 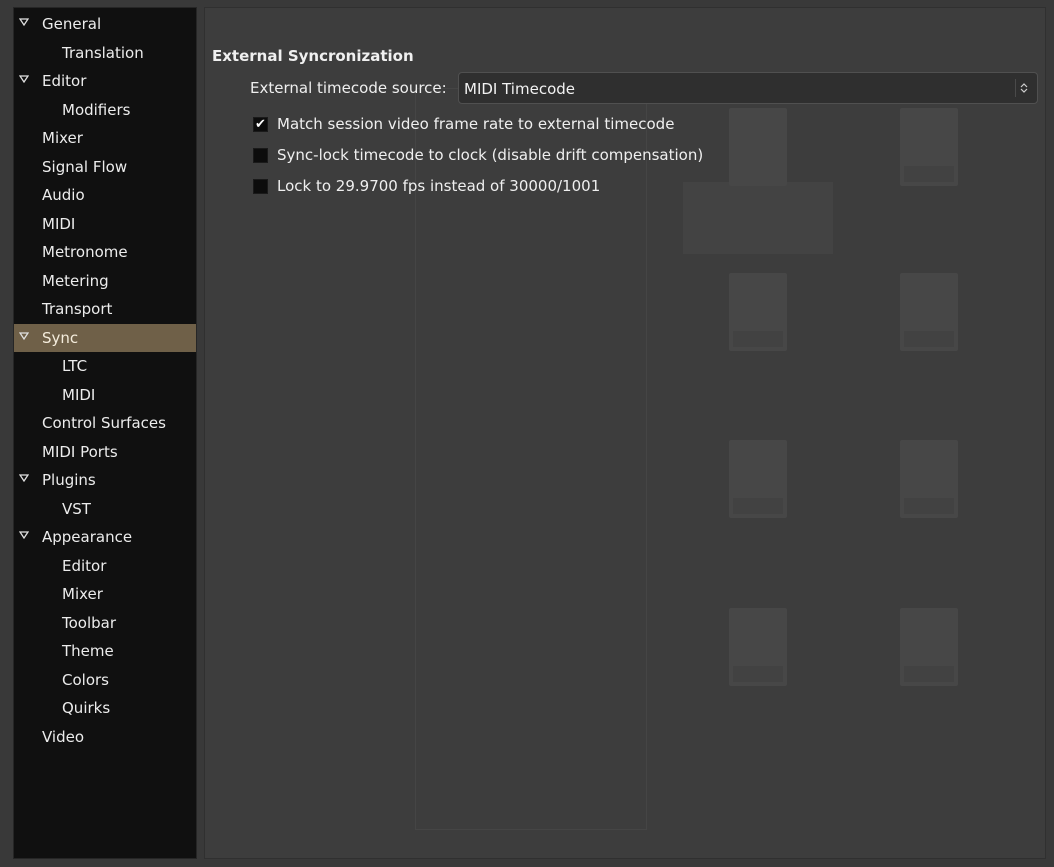 I want to click on sidebar-item-label: Transport, so click(x=77, y=309).